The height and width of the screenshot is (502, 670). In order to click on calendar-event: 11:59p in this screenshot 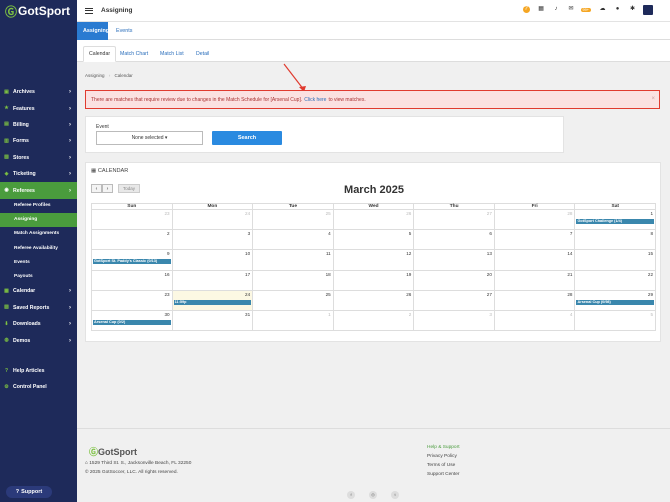, I will do `click(212, 302)`.